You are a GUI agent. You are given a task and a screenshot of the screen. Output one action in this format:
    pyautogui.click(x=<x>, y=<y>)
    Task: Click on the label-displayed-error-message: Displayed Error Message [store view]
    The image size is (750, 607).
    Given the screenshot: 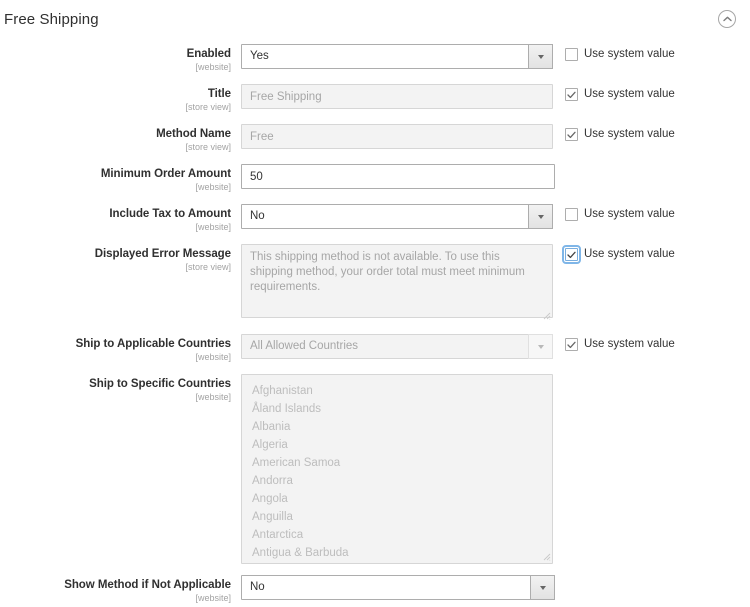 What is the action you would take?
    pyautogui.click(x=120, y=258)
    